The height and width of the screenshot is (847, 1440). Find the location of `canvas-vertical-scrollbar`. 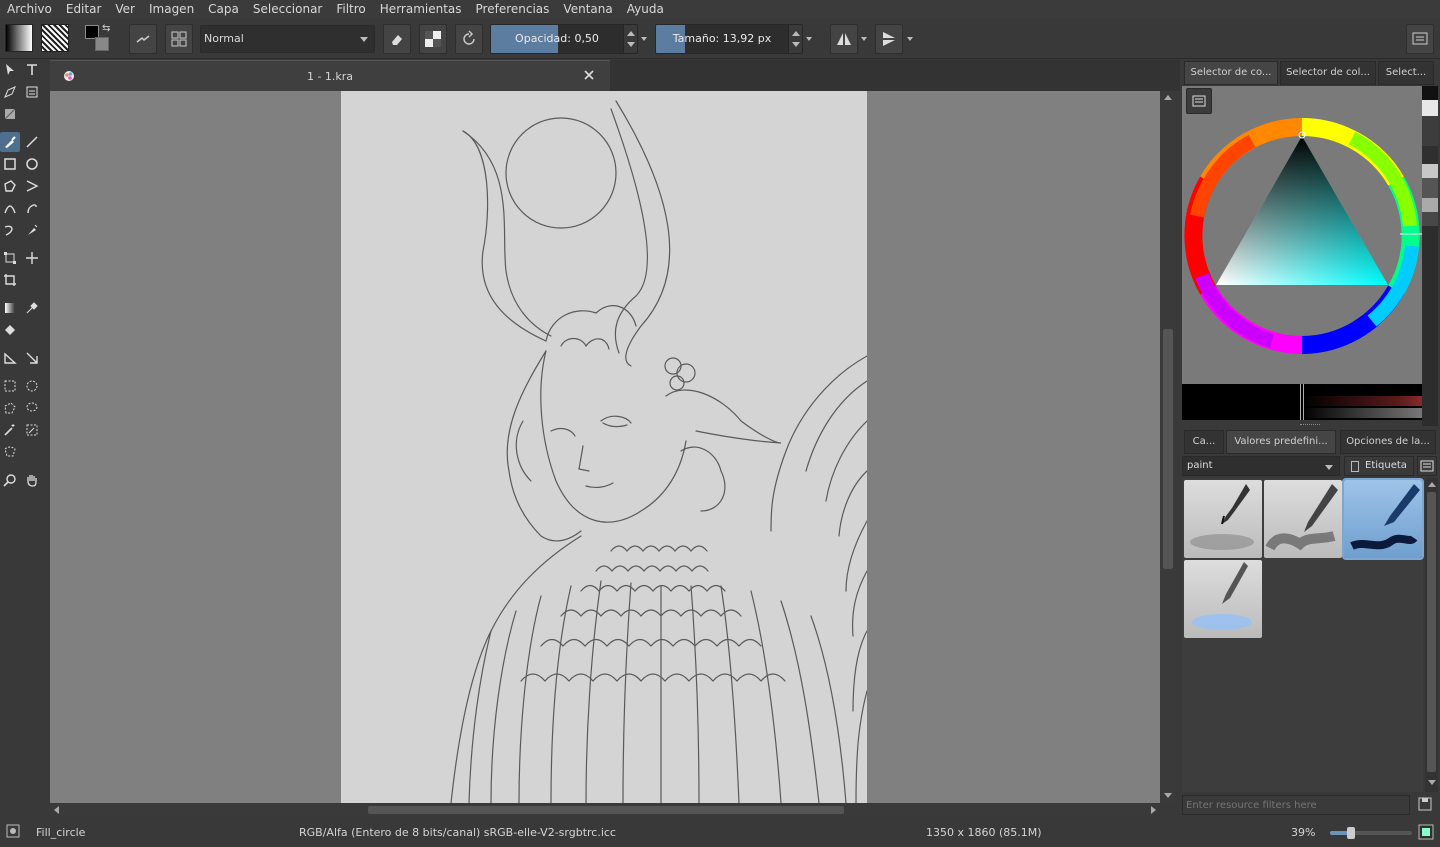

canvas-vertical-scrollbar is located at coordinates (1168, 447).